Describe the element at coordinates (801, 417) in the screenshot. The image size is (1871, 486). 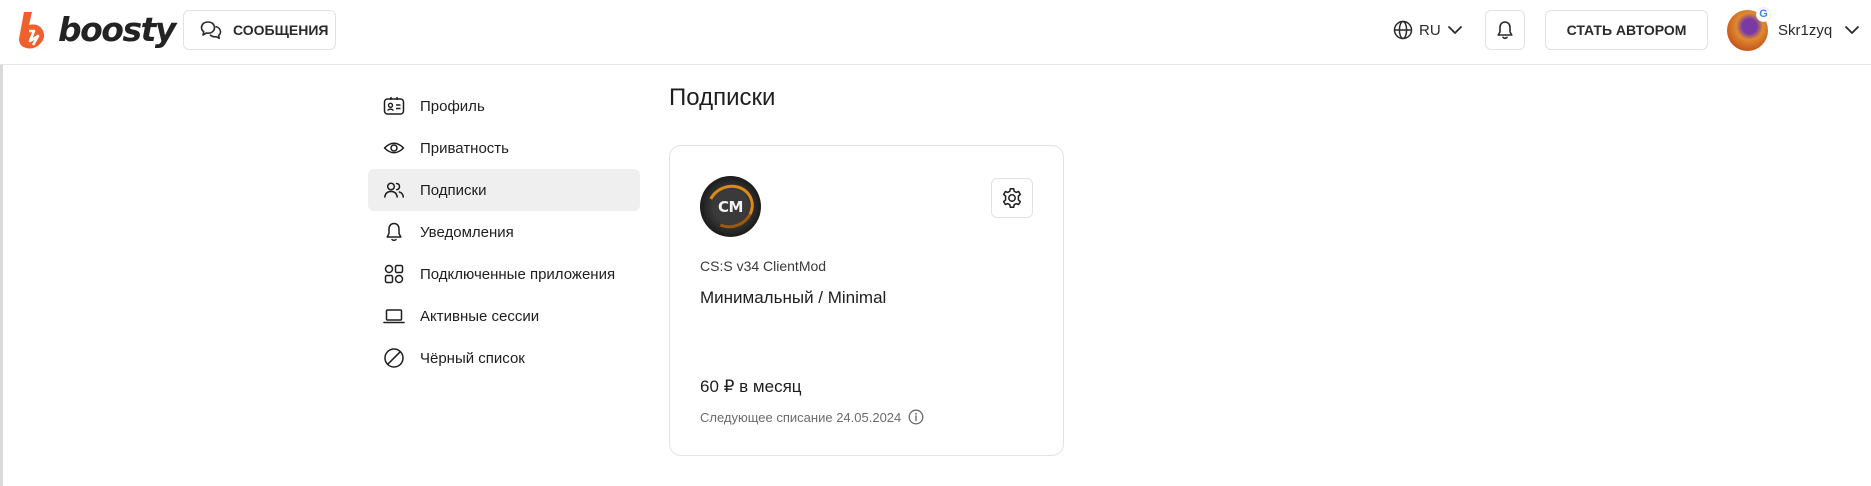
I see `next-charge-text: Следующее списание 24.05.2024` at that location.